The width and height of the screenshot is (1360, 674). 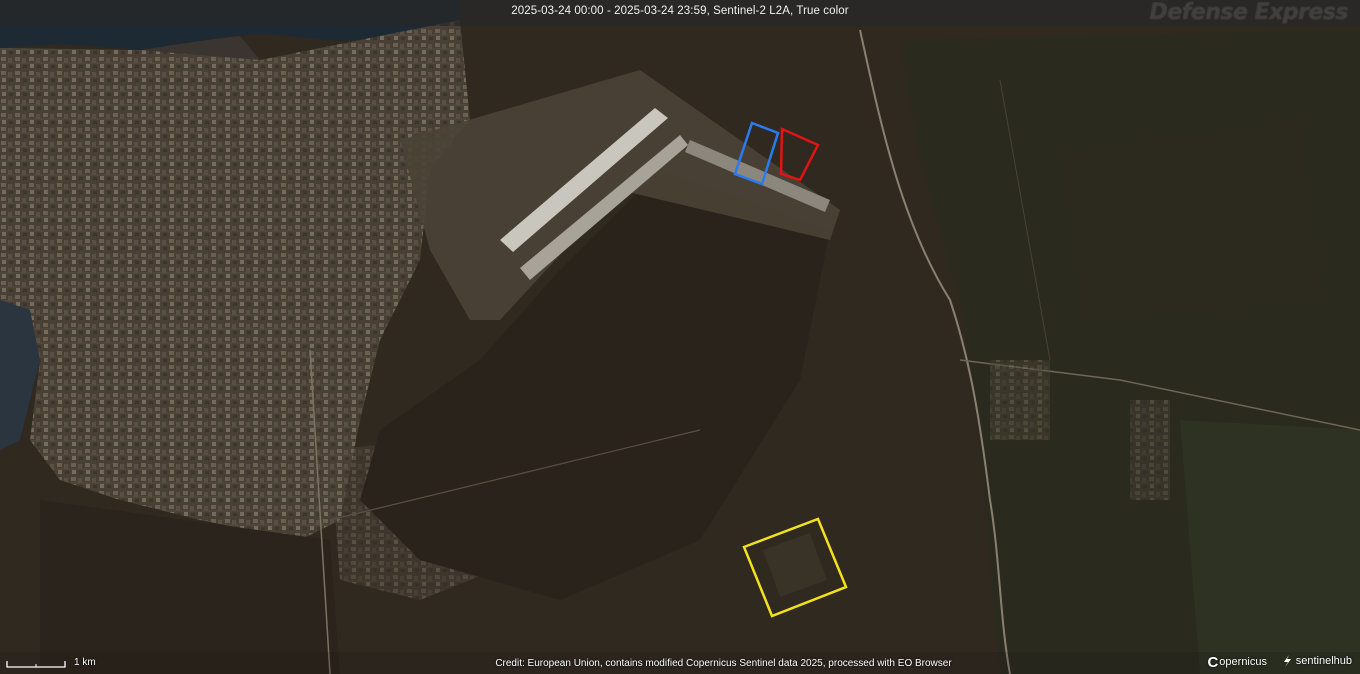 I want to click on copernicus-logo-icon: Copernicus, so click(x=1237, y=662).